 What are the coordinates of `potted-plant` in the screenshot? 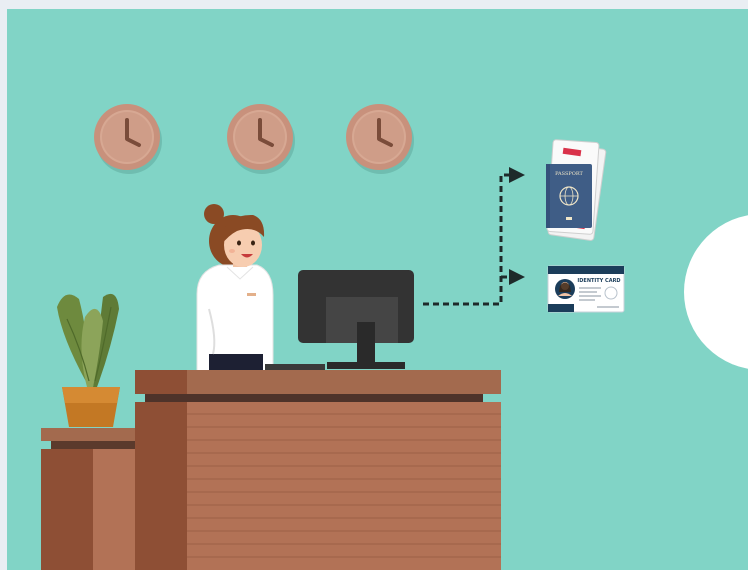 It's located at (88, 360).